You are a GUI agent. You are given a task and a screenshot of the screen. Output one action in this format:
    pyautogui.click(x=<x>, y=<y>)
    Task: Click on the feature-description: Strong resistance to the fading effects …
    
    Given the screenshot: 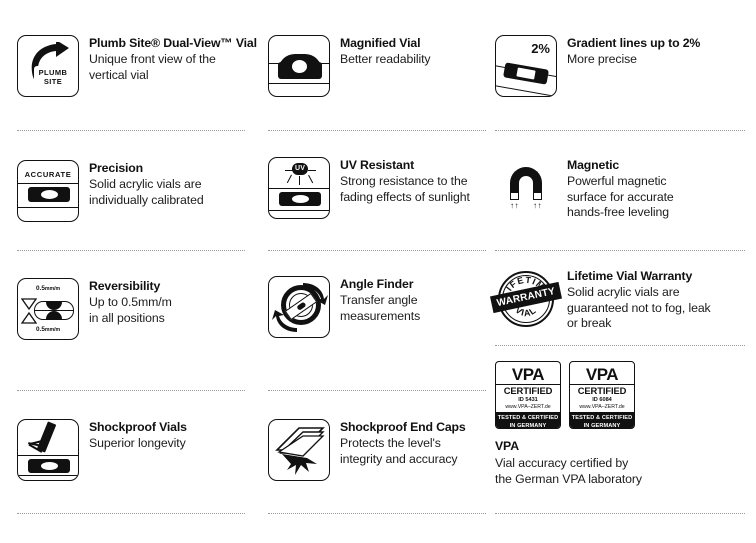 What is the action you would take?
    pyautogui.click(x=405, y=189)
    